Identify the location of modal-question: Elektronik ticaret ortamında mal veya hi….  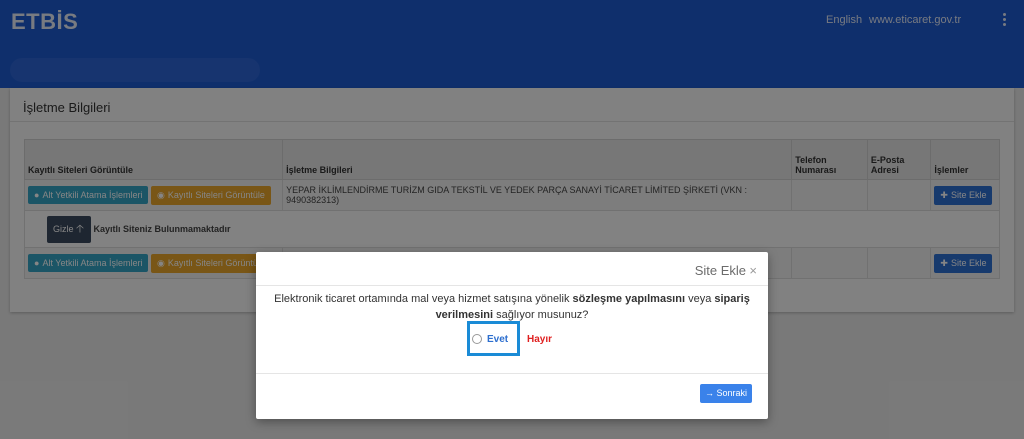
(512, 307).